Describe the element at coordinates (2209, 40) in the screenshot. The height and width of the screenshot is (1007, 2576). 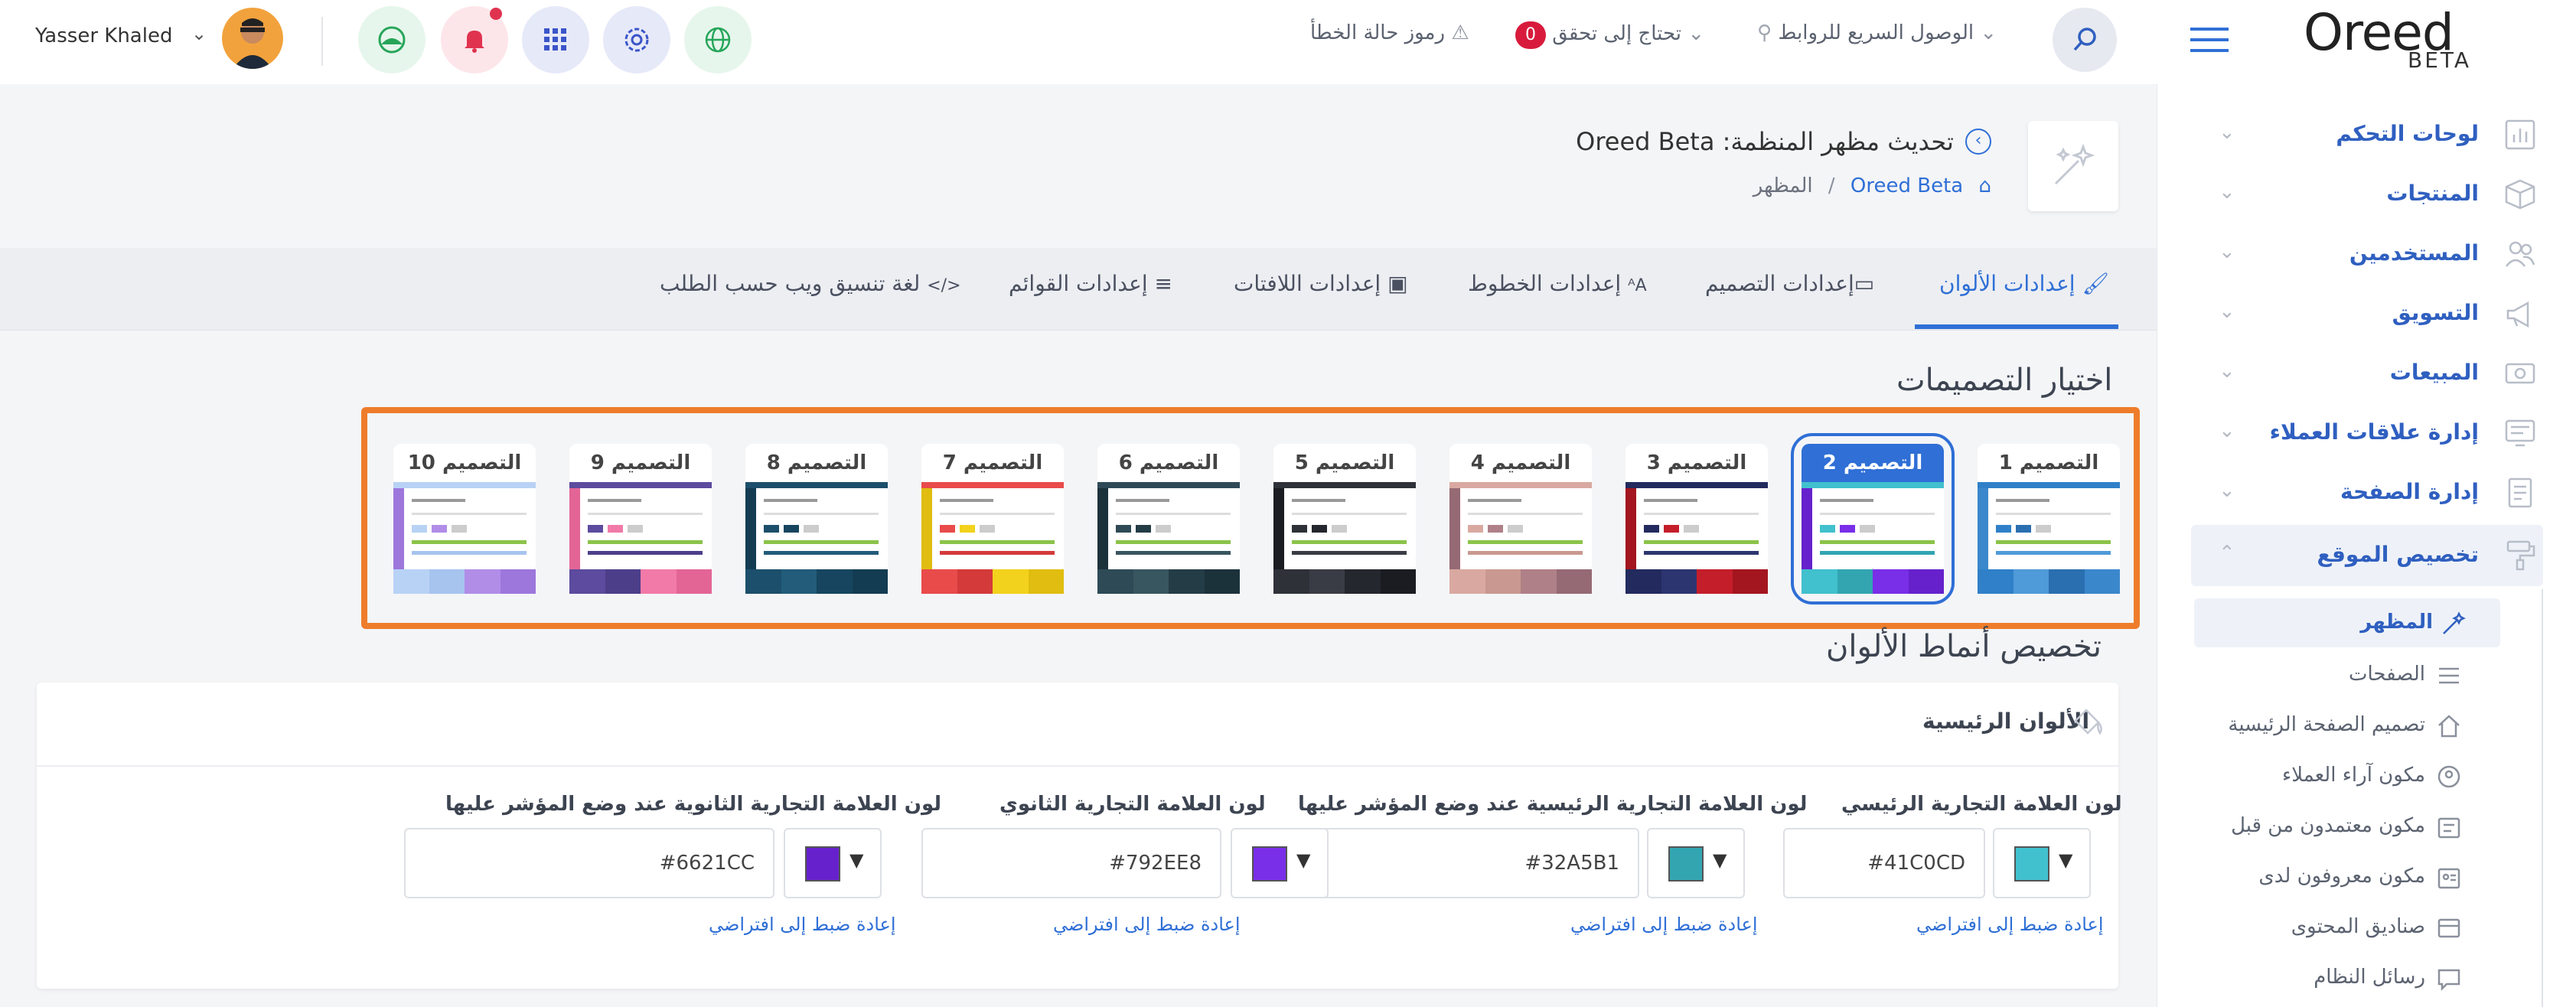
I see `hamburger-menu-button` at that location.